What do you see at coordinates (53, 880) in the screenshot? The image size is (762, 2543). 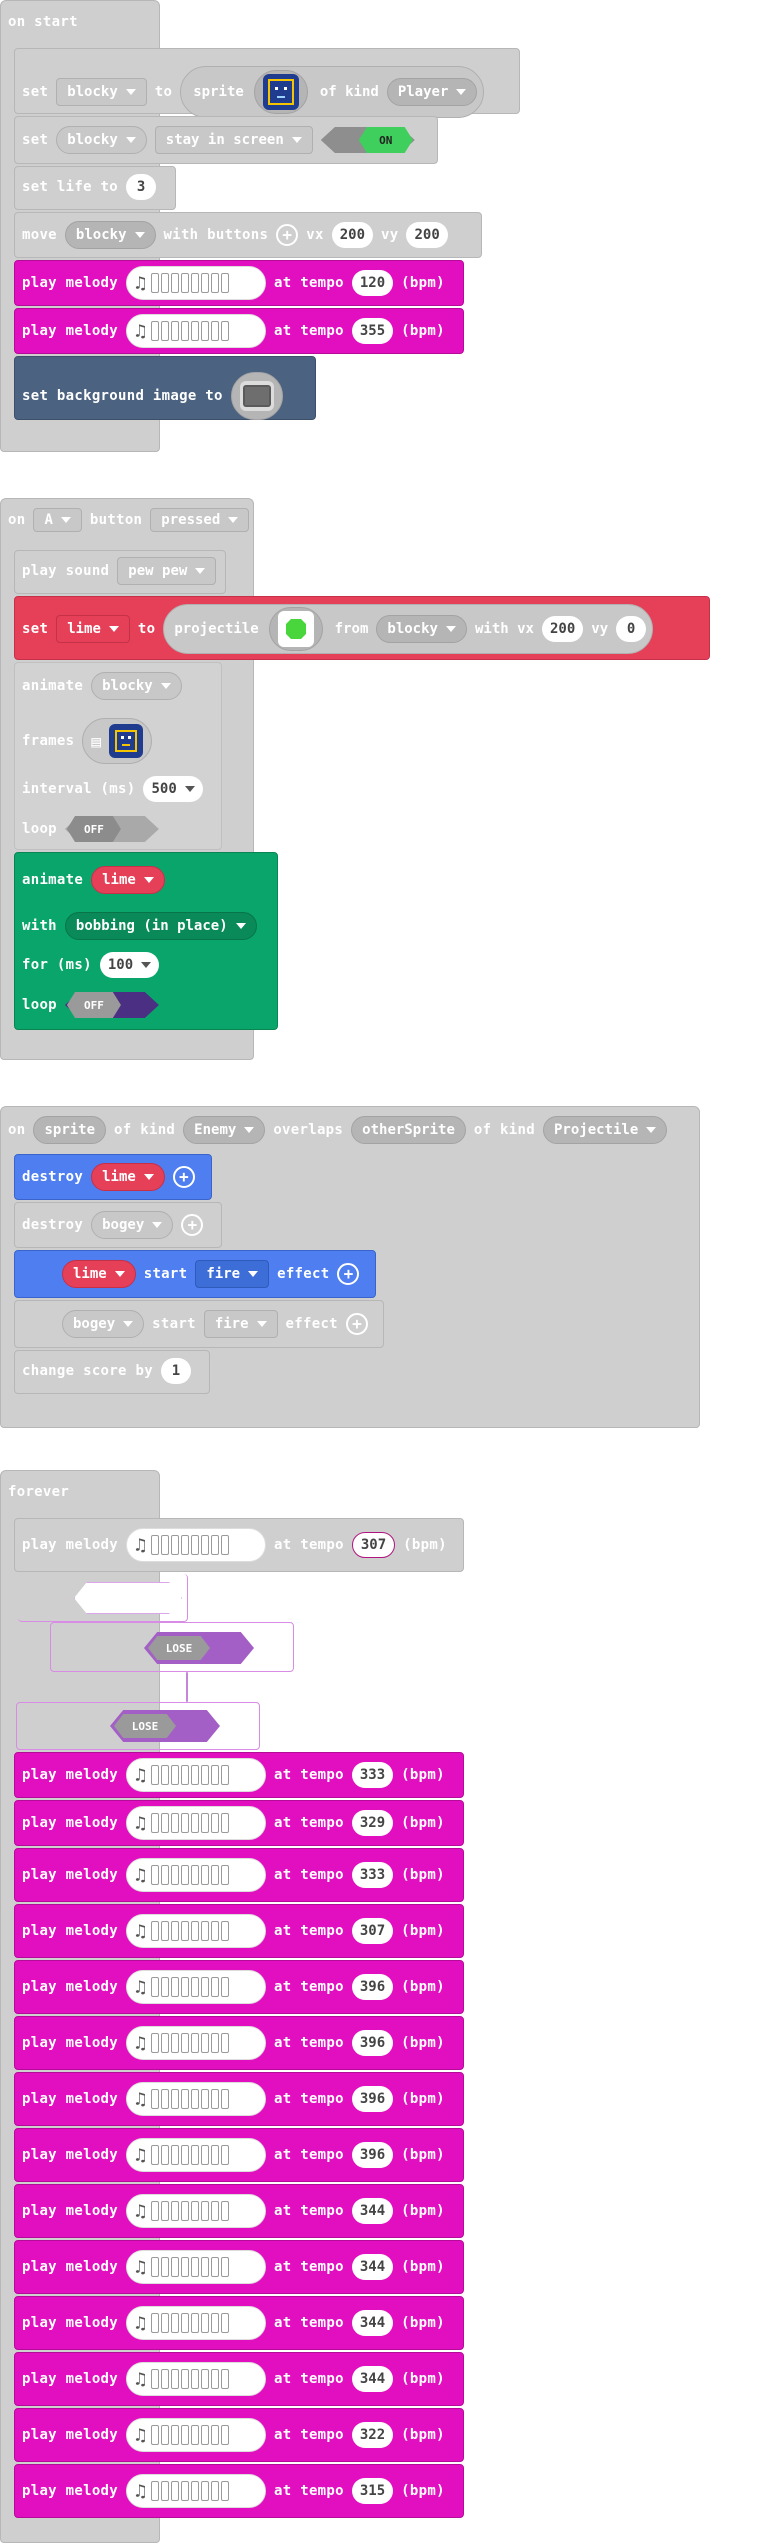 I see `animate-label: animate` at bounding box center [53, 880].